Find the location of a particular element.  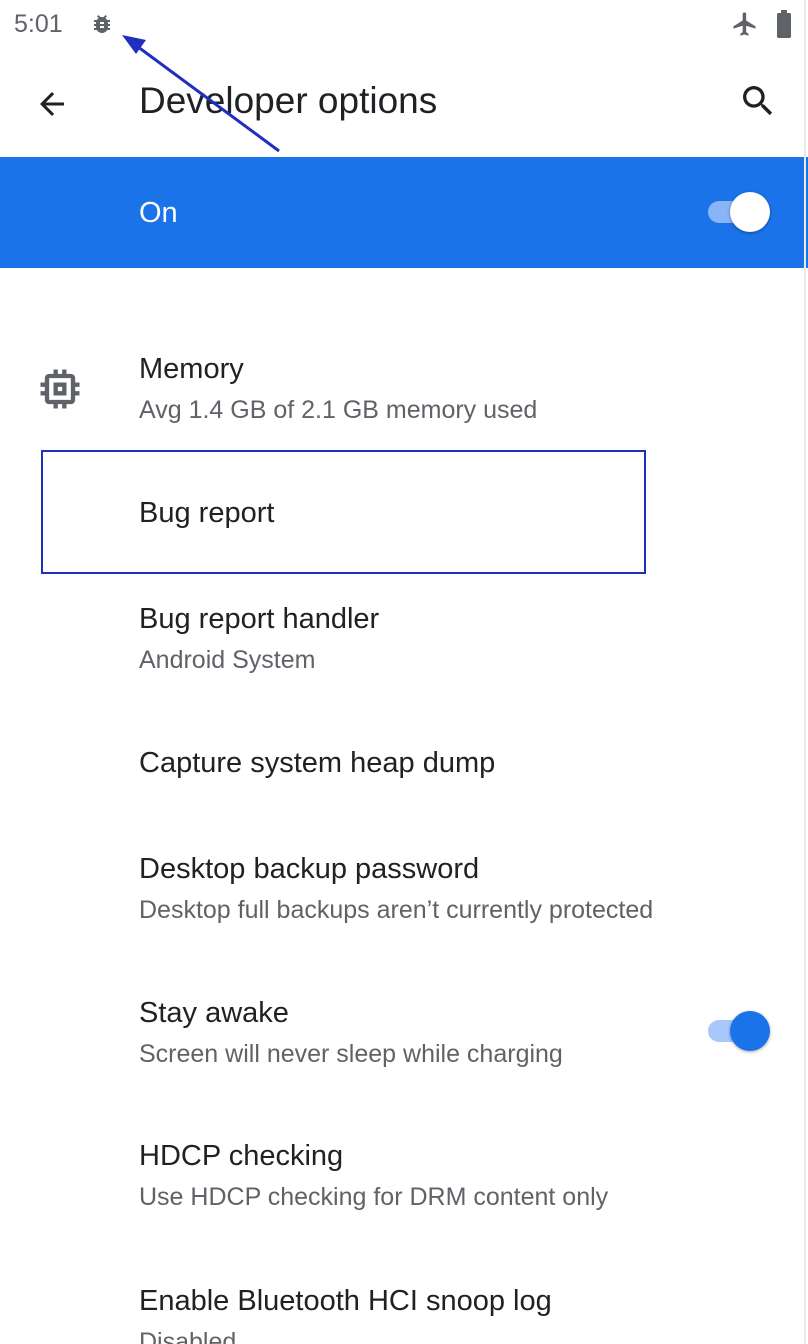

search-button is located at coordinates (758, 103).